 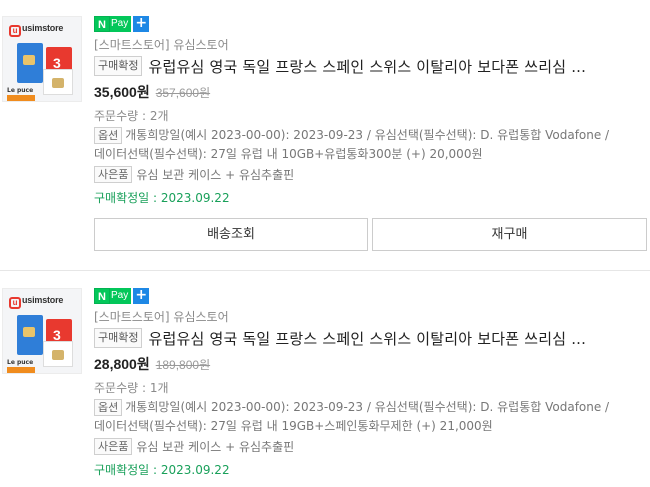 What do you see at coordinates (183, 93) in the screenshot?
I see `original-price: 357,600원` at bounding box center [183, 93].